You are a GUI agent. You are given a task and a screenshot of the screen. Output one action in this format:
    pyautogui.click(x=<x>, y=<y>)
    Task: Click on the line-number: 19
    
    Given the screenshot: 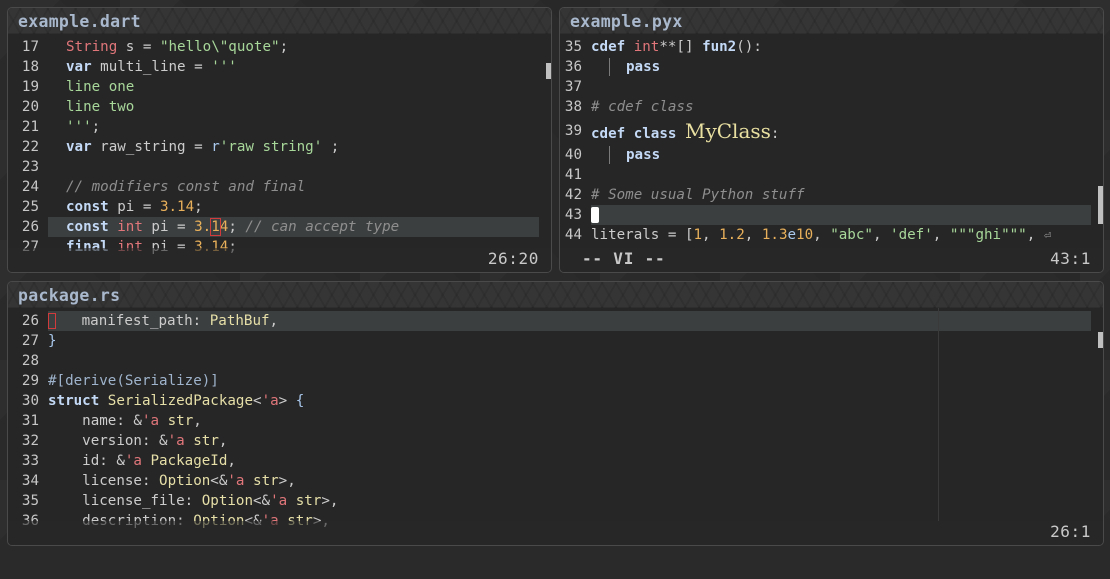 What is the action you would take?
    pyautogui.click(x=30, y=87)
    